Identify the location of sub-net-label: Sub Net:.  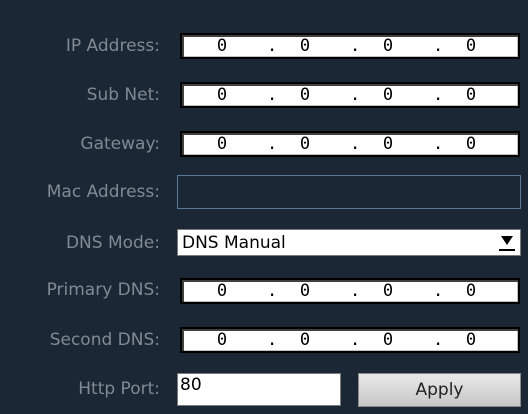
(123, 95).